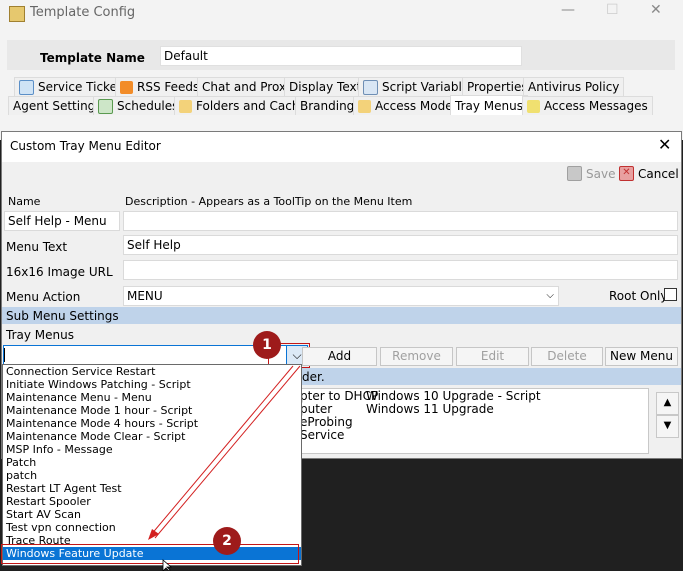 The width and height of the screenshot is (683, 571). I want to click on annotation-arrows, so click(224, 468).